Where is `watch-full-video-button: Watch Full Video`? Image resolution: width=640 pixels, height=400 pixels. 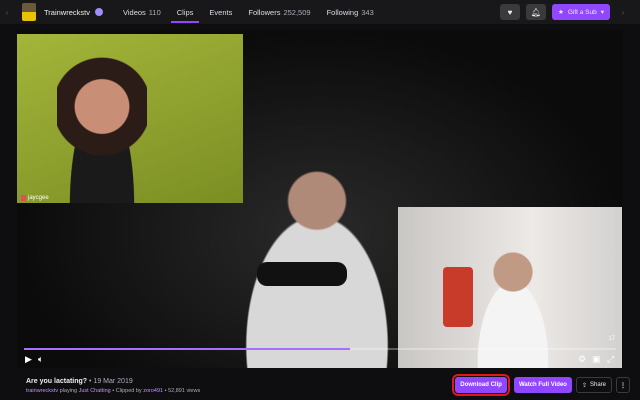 watch-full-video-button: Watch Full Video is located at coordinates (542, 385).